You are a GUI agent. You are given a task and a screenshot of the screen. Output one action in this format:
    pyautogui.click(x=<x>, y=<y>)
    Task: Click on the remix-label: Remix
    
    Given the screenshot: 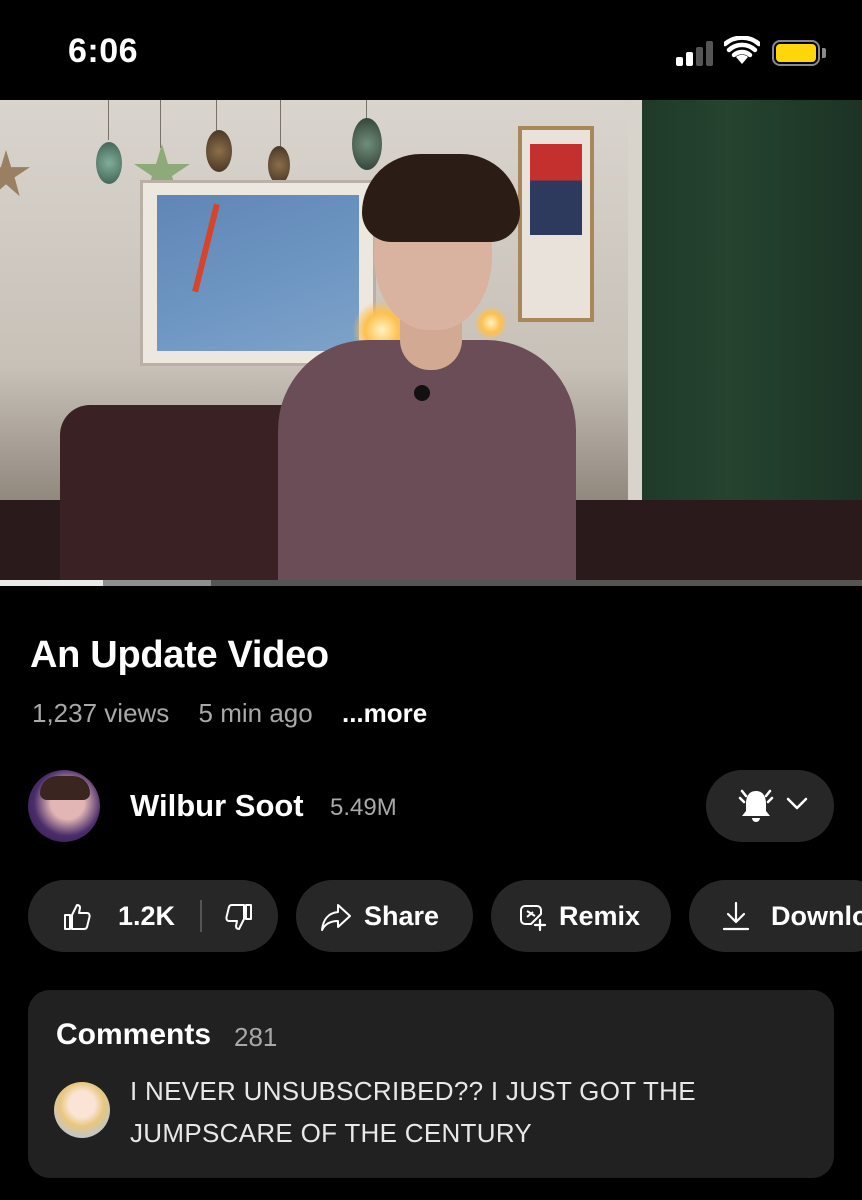 What is the action you would take?
    pyautogui.click(x=600, y=916)
    